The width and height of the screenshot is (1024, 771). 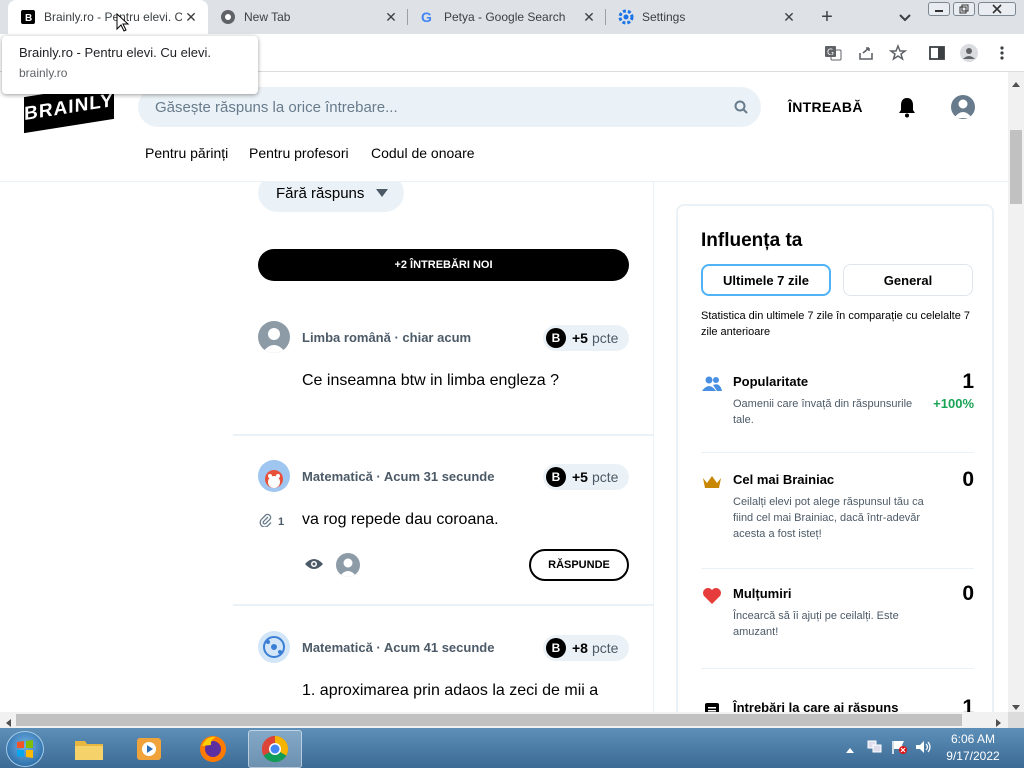 What do you see at coordinates (825, 107) in the screenshot?
I see `ask-button: ÎNTREABĂ` at bounding box center [825, 107].